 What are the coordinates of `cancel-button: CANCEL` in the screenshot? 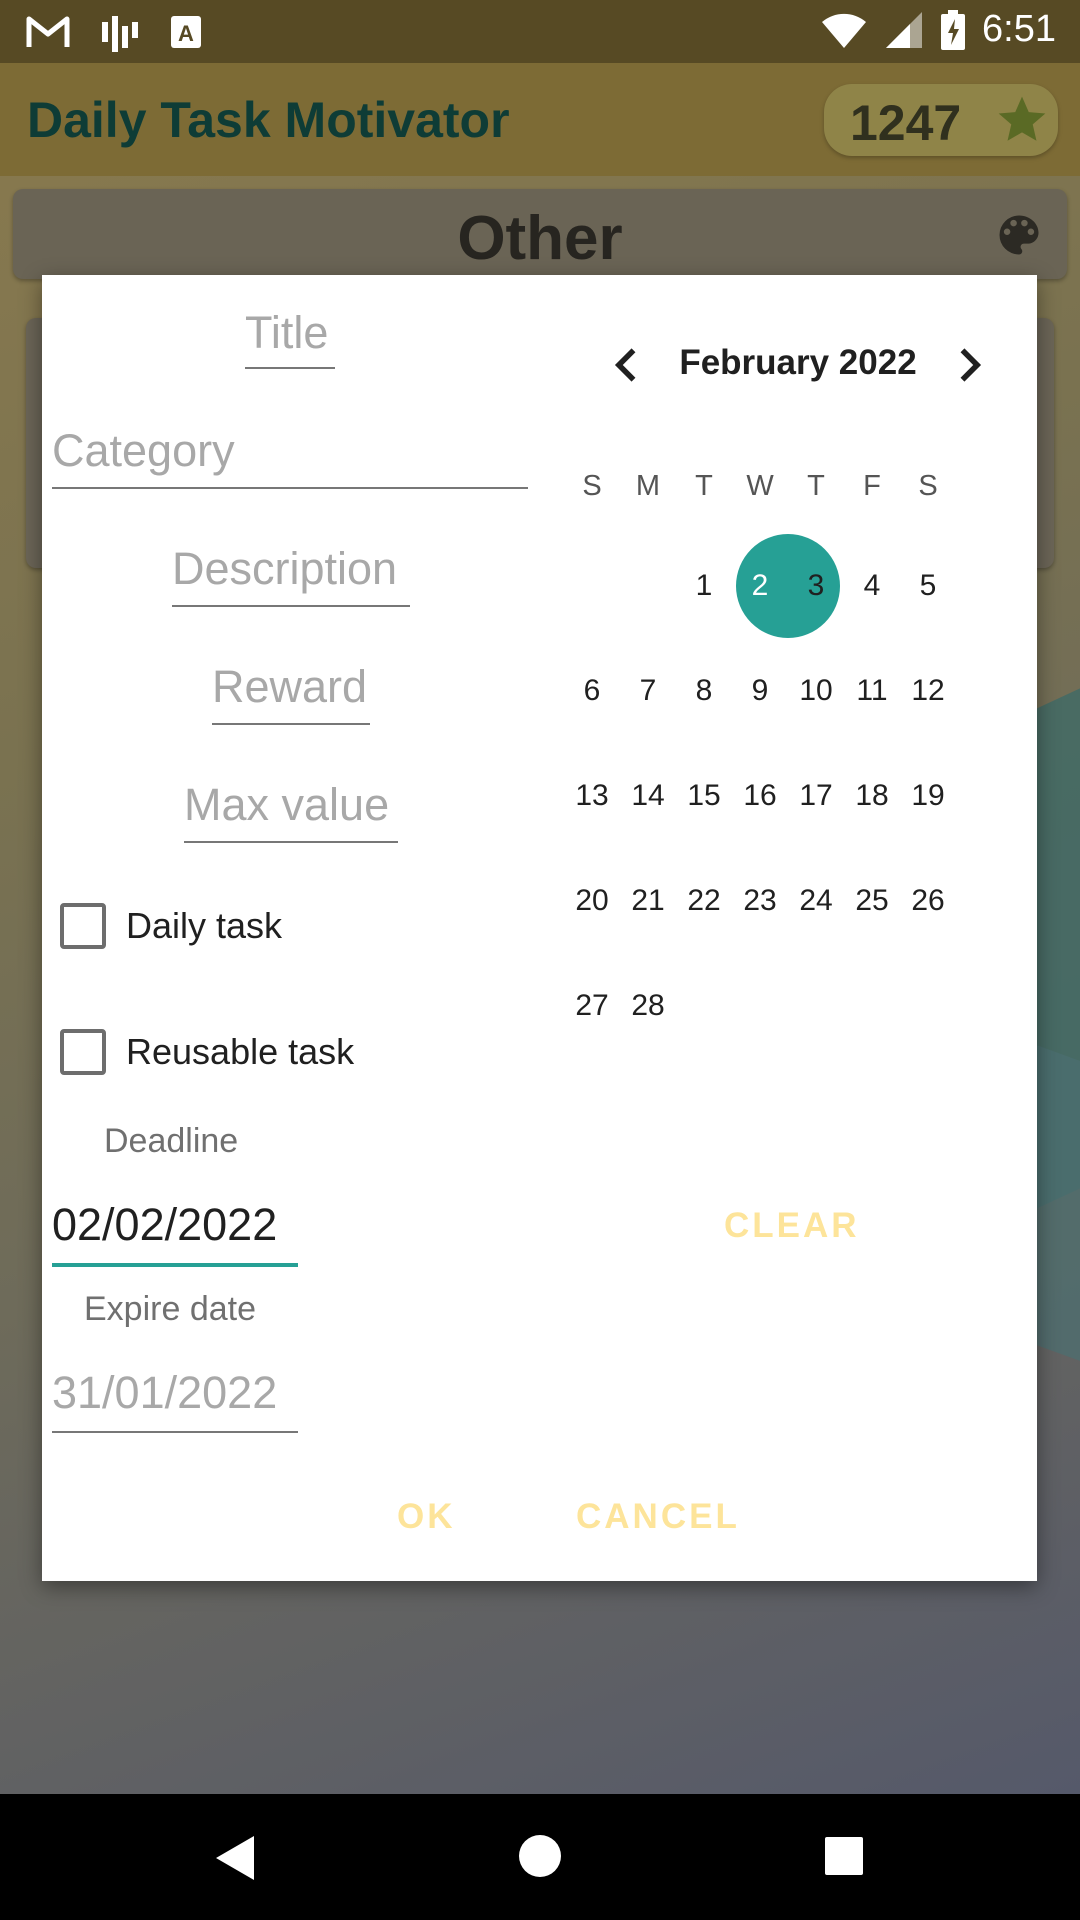 It's located at (658, 1517).